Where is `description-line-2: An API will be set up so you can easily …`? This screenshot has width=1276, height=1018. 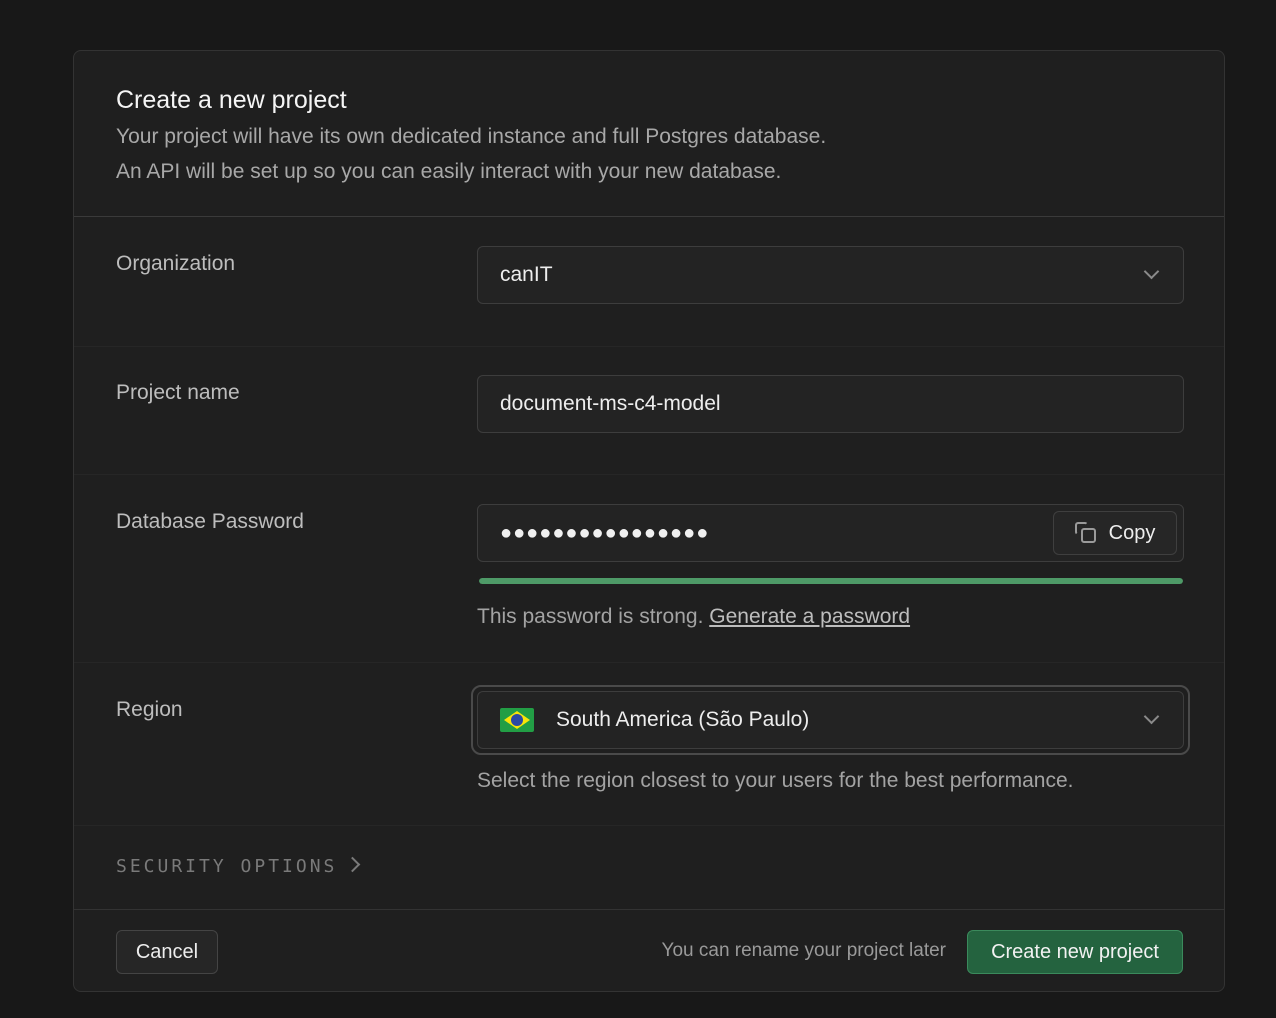 description-line-2: An API will be set up so you can easily … is located at coordinates (449, 171).